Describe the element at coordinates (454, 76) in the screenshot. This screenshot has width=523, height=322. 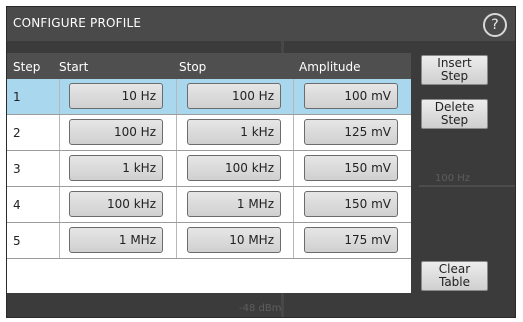
I see `insert-step-label-line2: Step` at that location.